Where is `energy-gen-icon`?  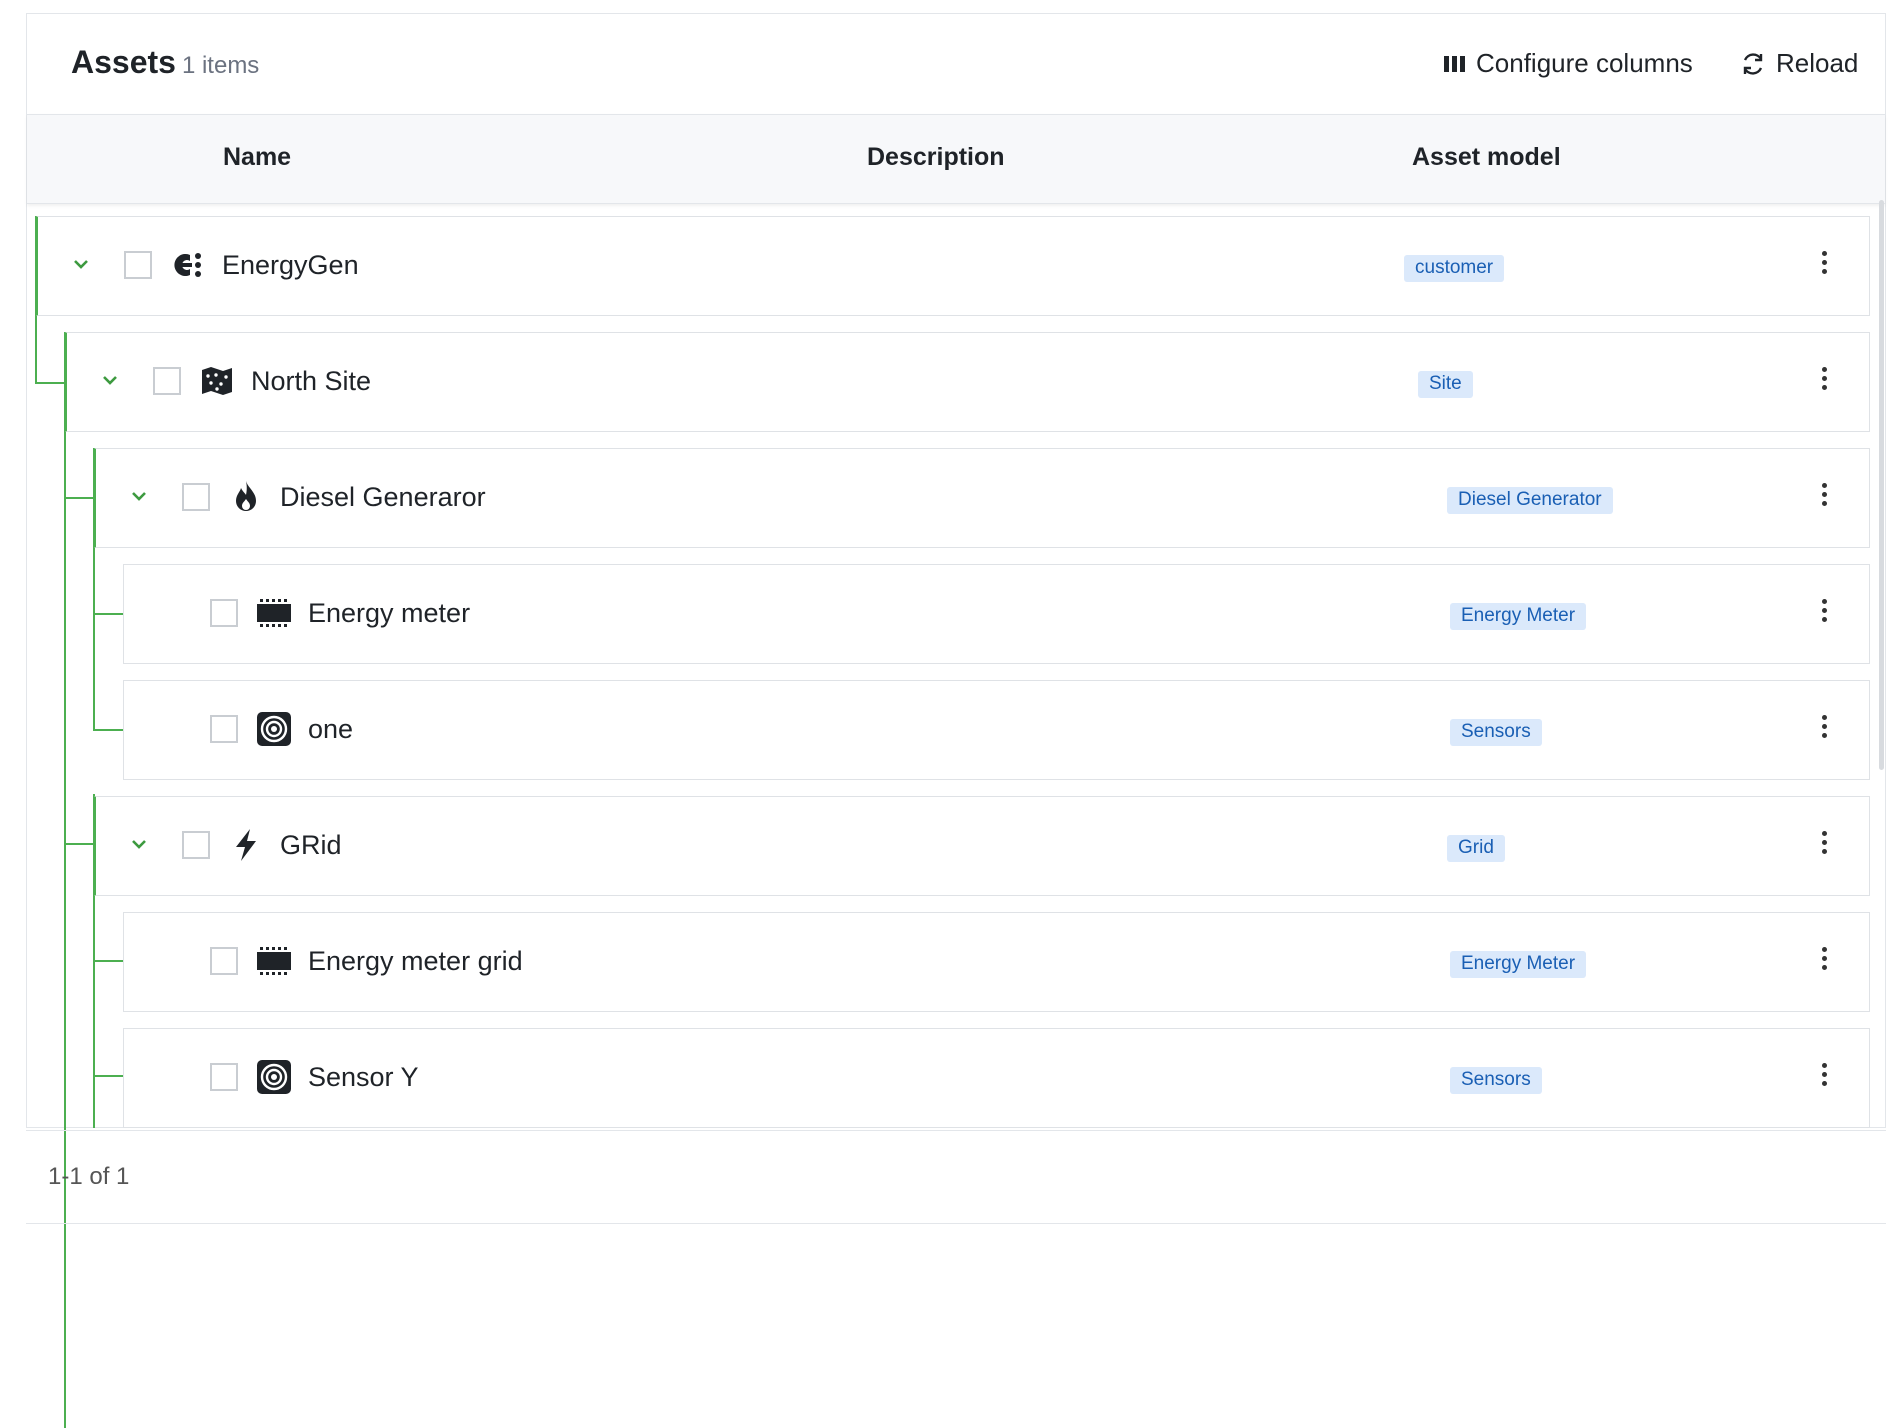 energy-gen-icon is located at coordinates (188, 265).